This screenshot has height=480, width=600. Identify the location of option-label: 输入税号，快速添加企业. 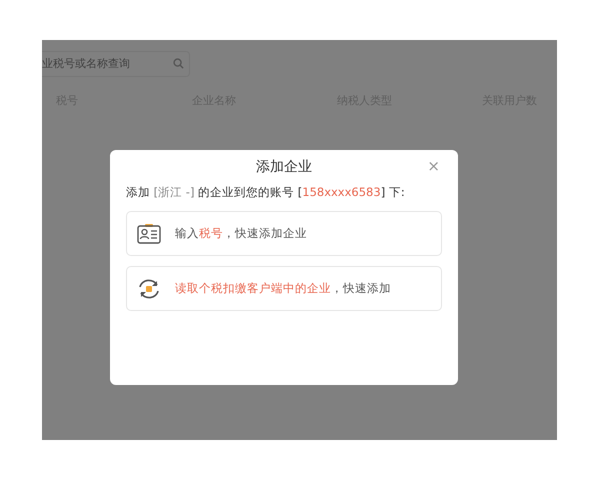
(241, 233).